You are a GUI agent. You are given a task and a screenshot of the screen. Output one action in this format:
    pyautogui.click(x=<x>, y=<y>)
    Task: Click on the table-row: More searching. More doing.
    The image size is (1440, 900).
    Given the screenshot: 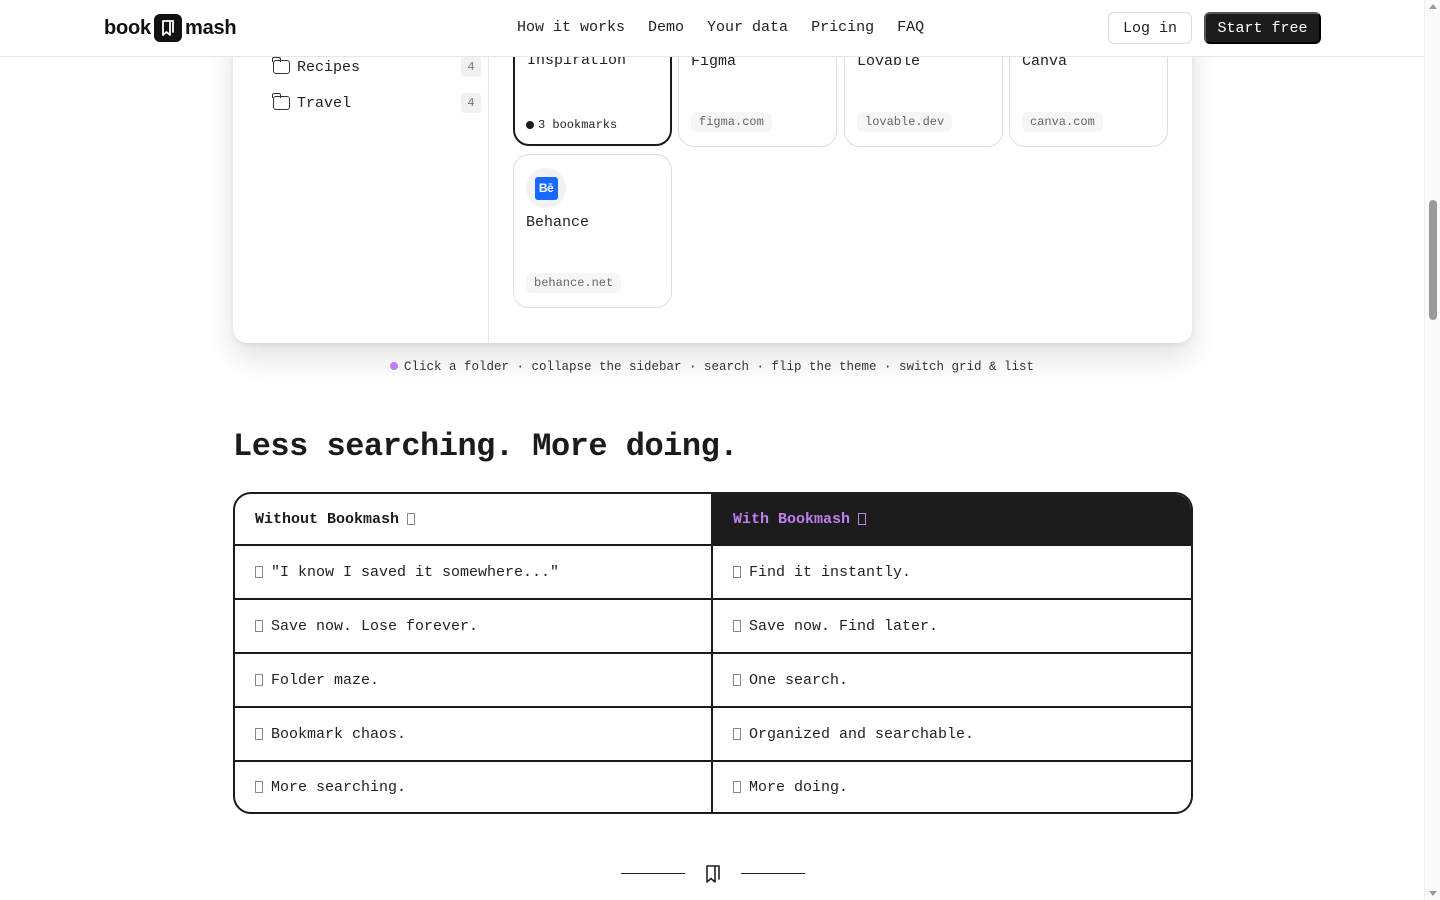 What is the action you would take?
    pyautogui.click(x=713, y=786)
    